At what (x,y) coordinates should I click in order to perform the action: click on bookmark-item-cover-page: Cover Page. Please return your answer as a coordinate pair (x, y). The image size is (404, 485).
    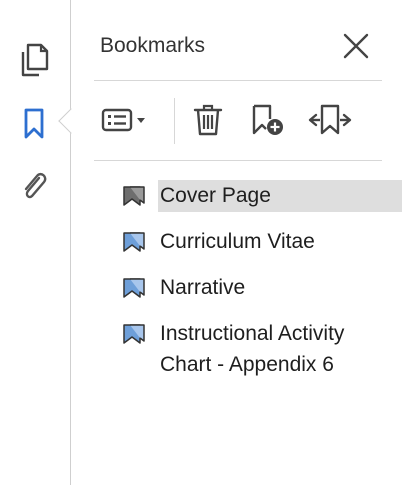
    Looking at the image, I should click on (262, 196).